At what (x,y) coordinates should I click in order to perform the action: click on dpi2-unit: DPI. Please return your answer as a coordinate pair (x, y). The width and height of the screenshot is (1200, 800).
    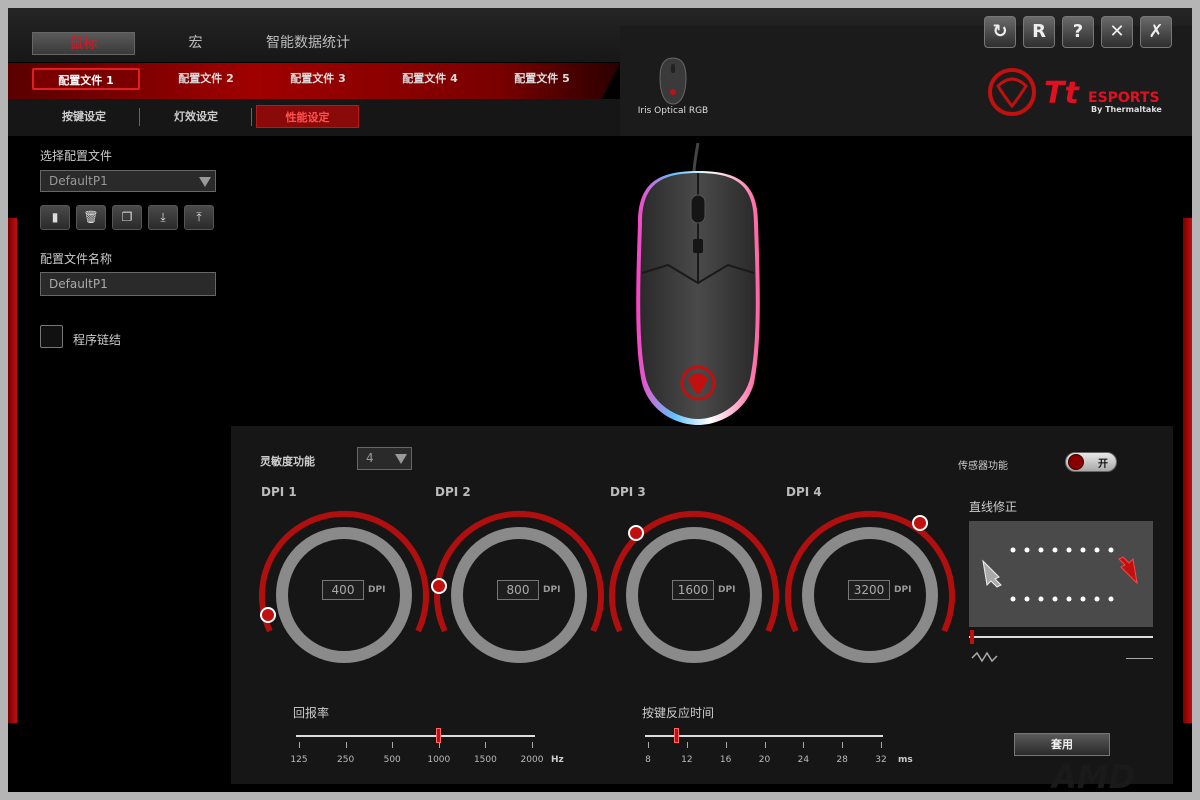
    Looking at the image, I should click on (552, 590).